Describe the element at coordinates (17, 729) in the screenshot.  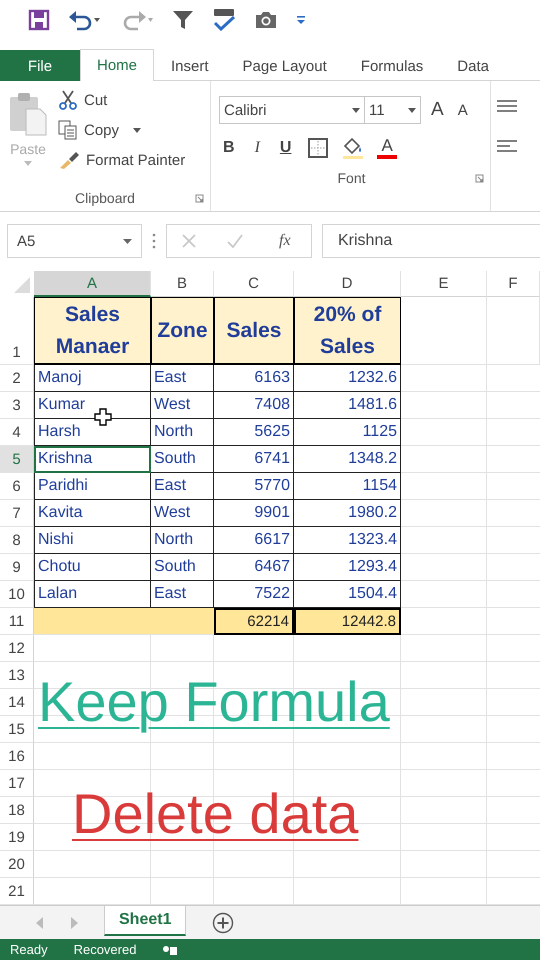
I see `row-header: 15` at that location.